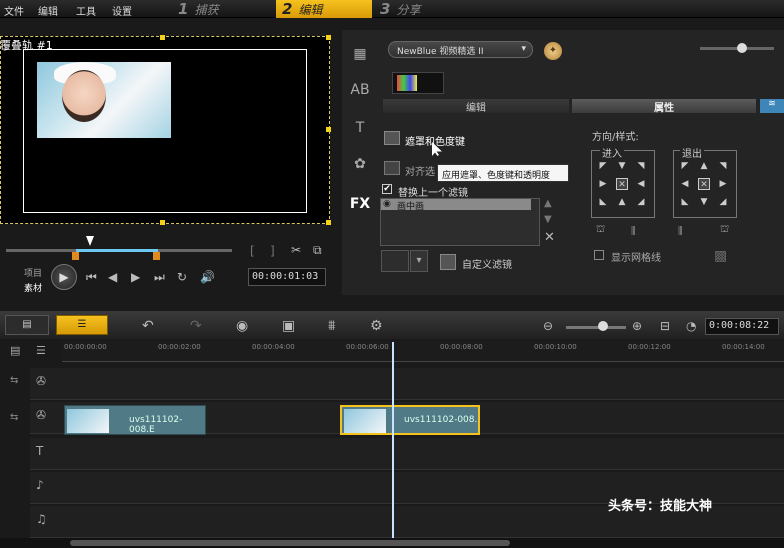  I want to click on gallery-settings-icon: ✦, so click(553, 51).